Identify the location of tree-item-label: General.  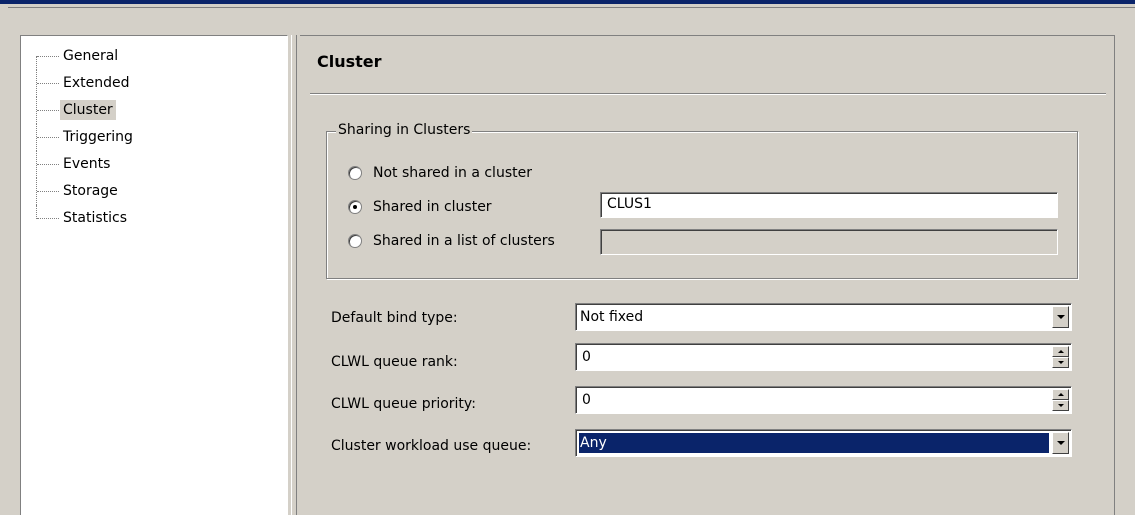
(91, 56).